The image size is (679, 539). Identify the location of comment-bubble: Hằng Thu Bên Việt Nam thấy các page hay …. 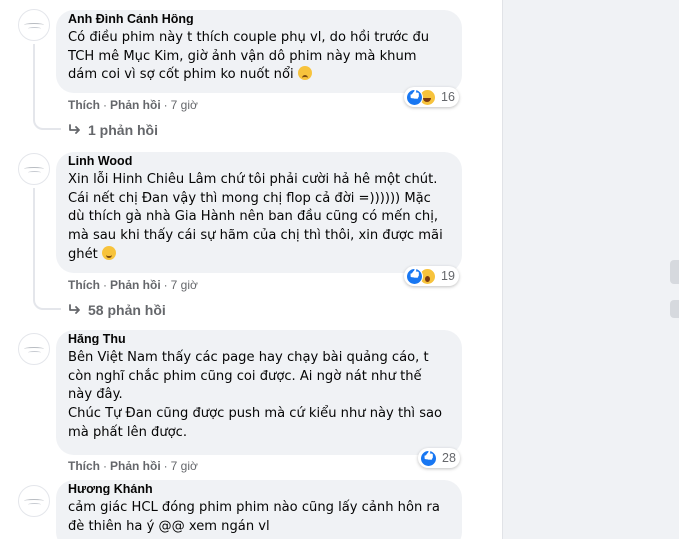
(259, 392).